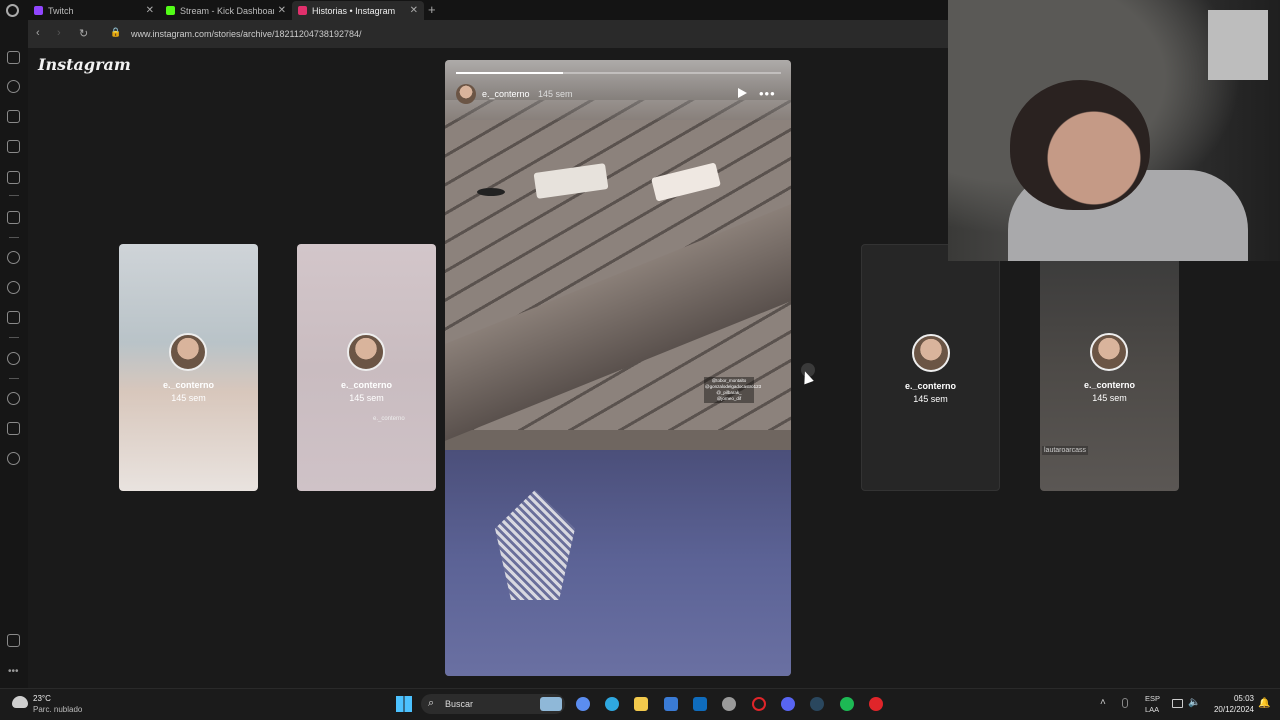  I want to click on more-icon: •••, so click(13, 671).